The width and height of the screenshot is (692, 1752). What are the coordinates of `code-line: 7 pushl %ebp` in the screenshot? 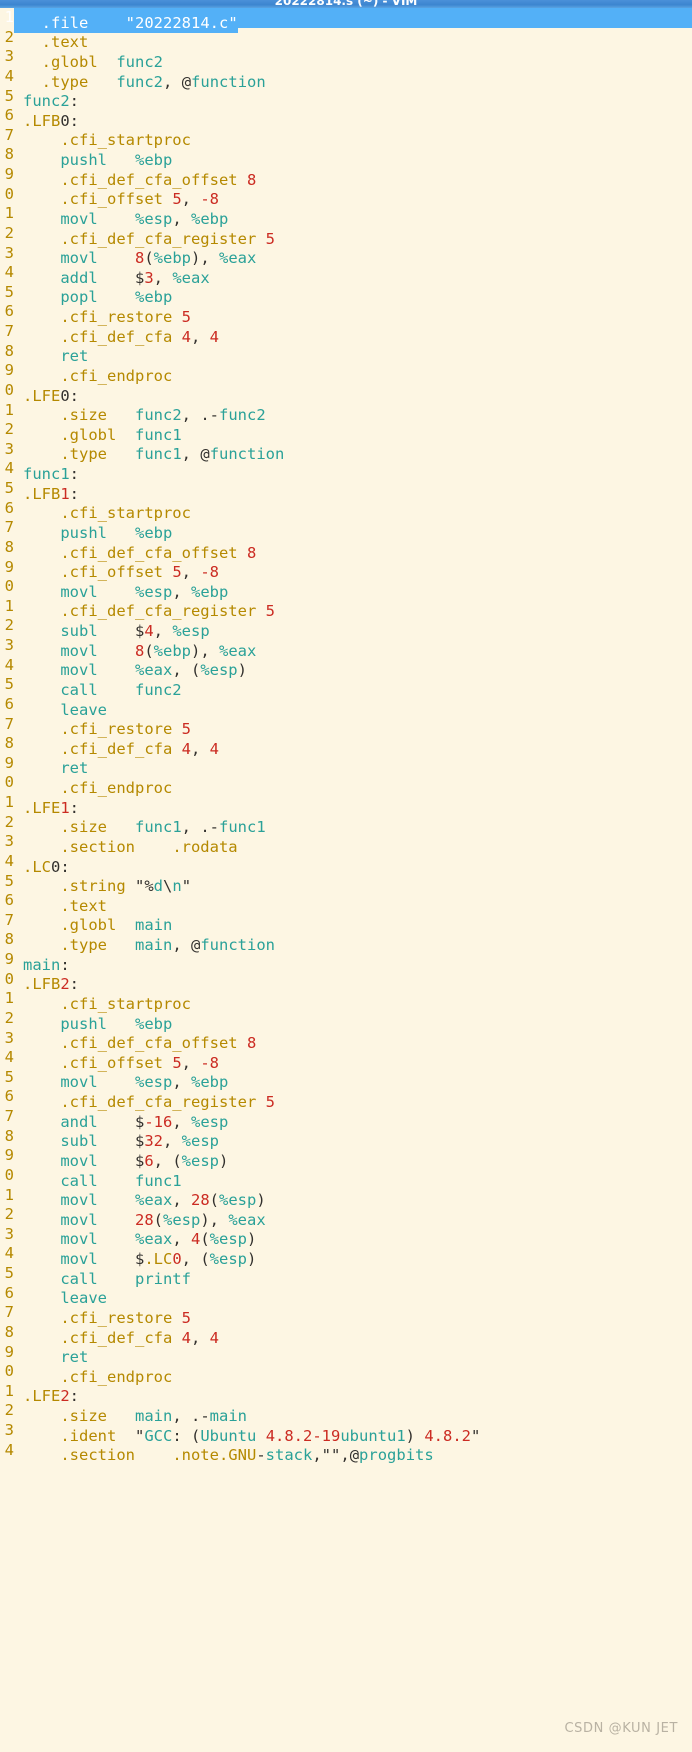 It's located at (346, 530).